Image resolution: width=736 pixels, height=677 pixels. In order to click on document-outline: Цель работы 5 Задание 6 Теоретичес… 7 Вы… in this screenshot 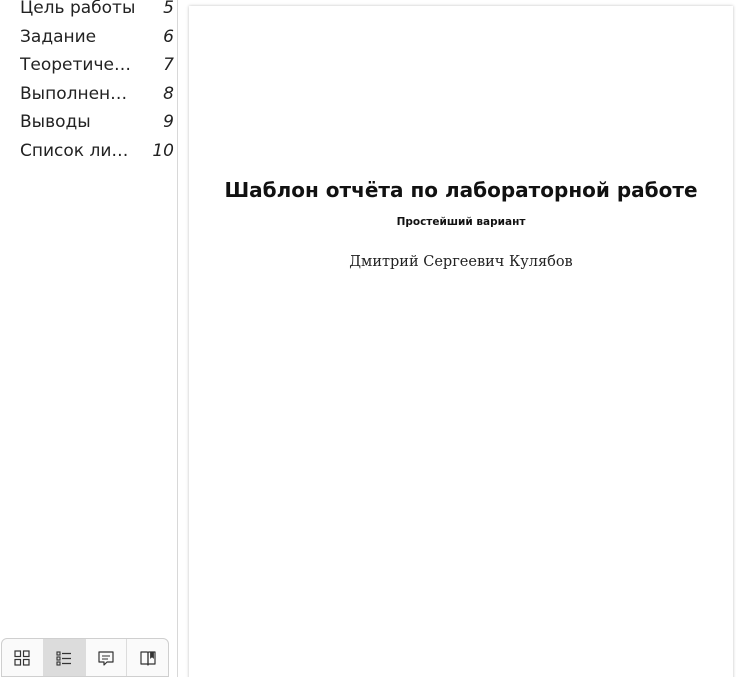, I will do `click(89, 86)`.